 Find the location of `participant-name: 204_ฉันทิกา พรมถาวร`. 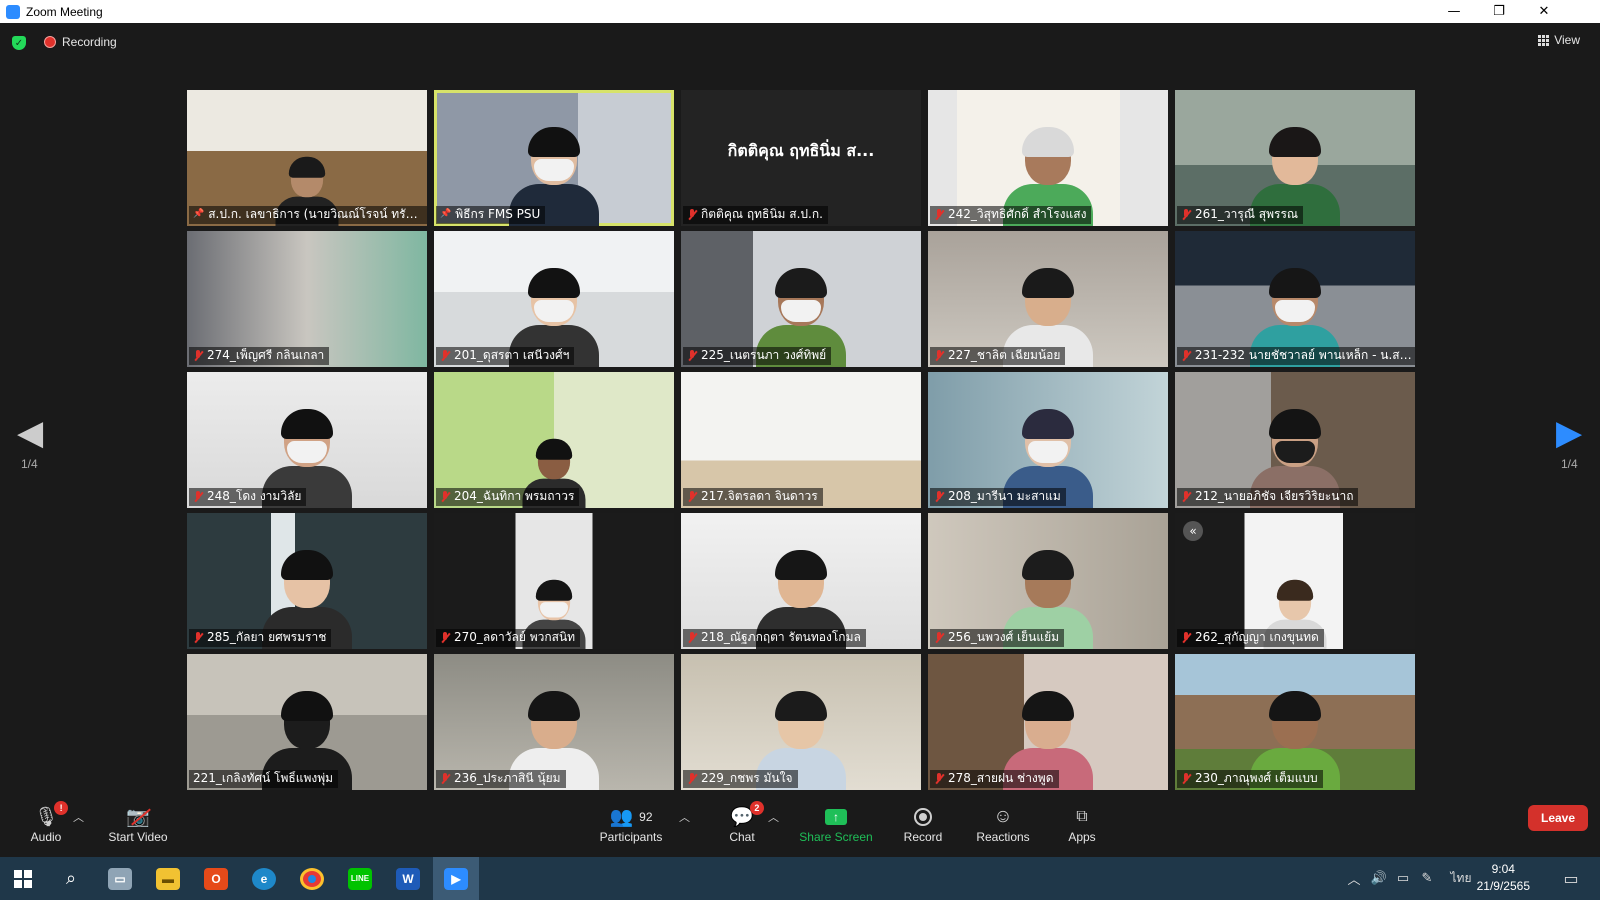

participant-name: 204_ฉันทิกา พรมถาวร is located at coordinates (514, 496).